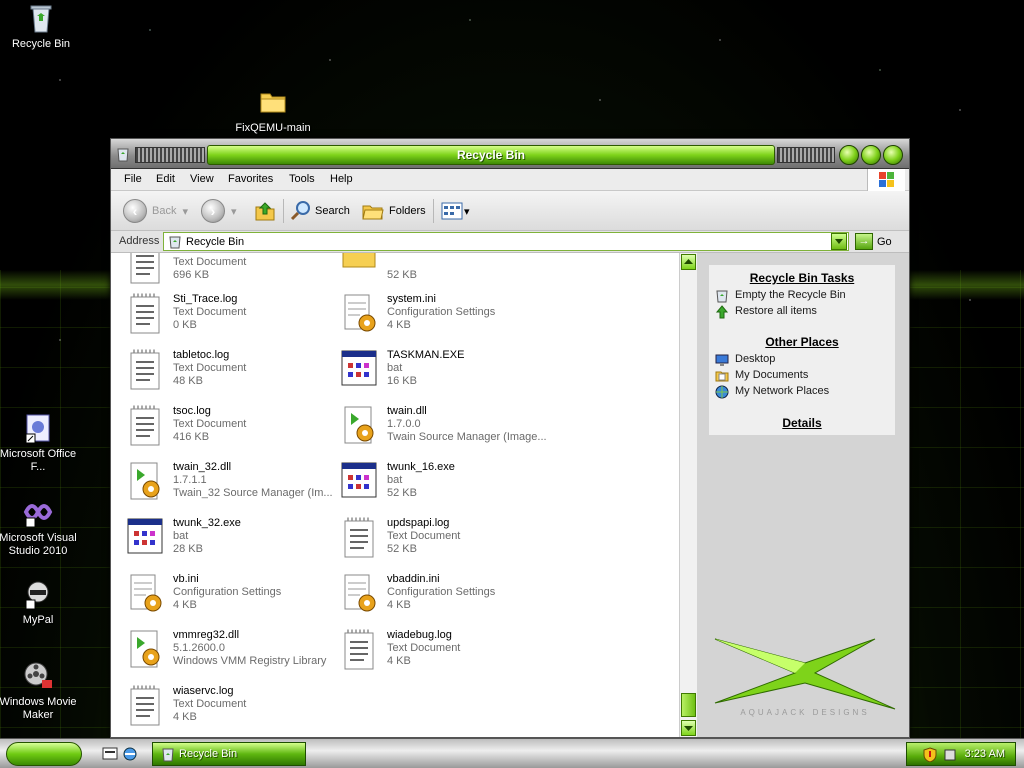 The width and height of the screenshot is (1024, 768). Describe the element at coordinates (984, 754) in the screenshot. I see `clock: 3:23 AM` at that location.